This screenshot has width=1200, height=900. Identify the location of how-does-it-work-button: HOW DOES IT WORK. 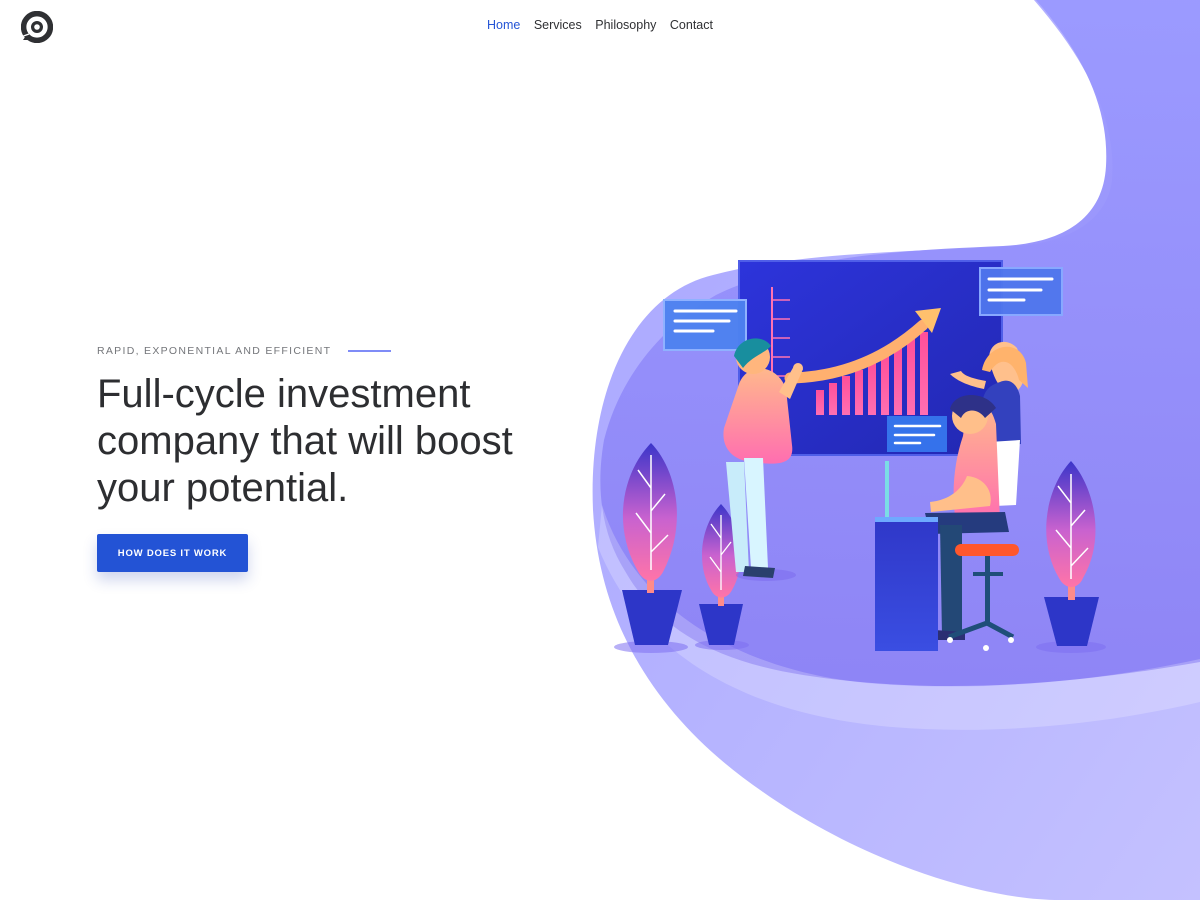
(172, 553).